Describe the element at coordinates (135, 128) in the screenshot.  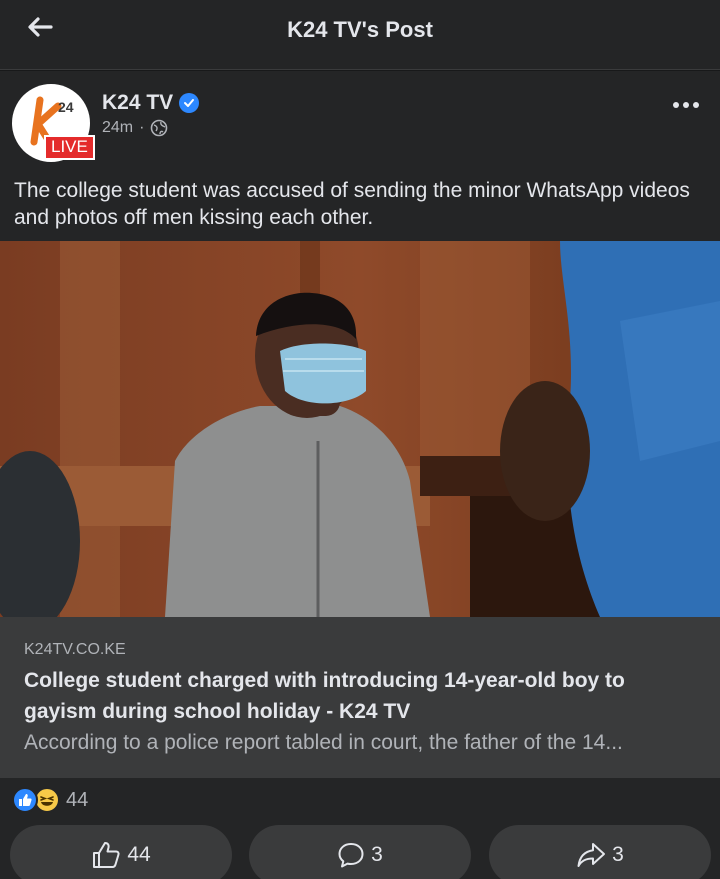
I see `post-meta: 24m ·` at that location.